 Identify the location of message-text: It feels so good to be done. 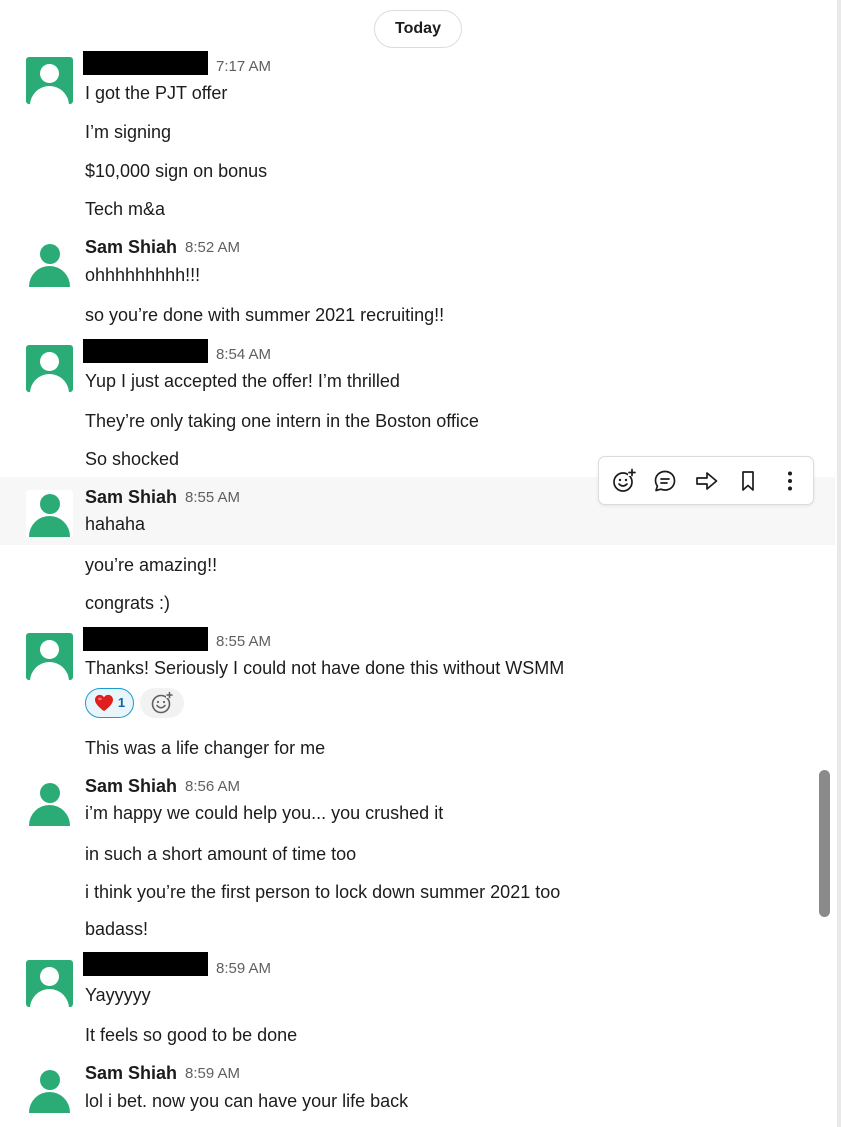
(191, 1035).